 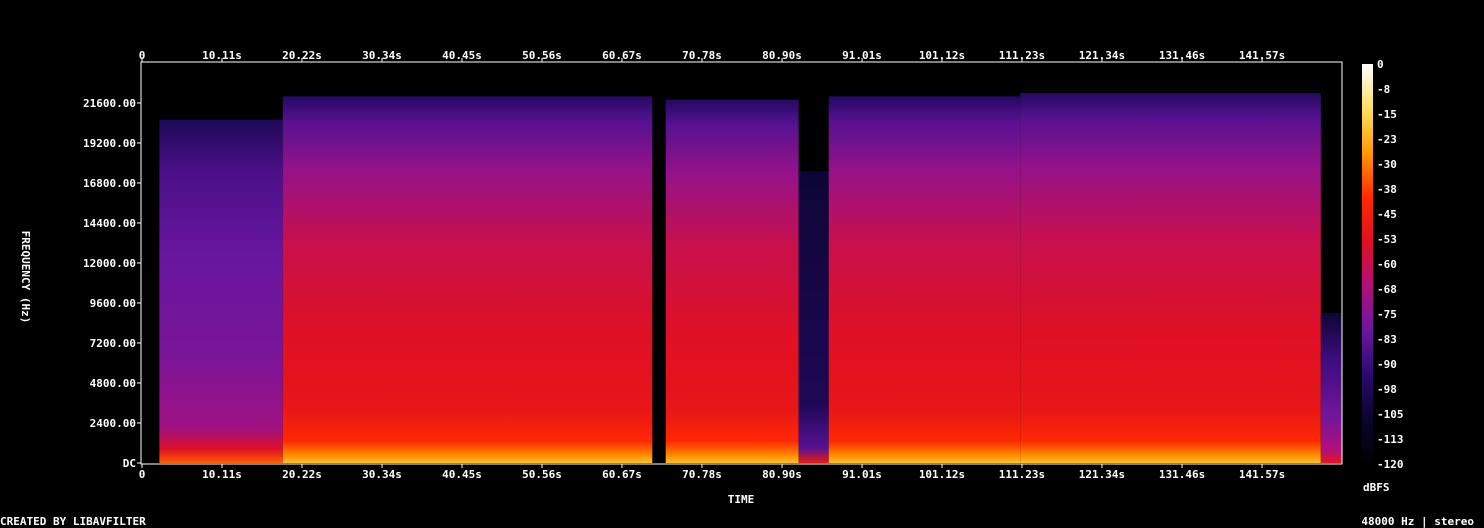 I want to click on colorbar-tick-label: -98, so click(x=1387, y=389).